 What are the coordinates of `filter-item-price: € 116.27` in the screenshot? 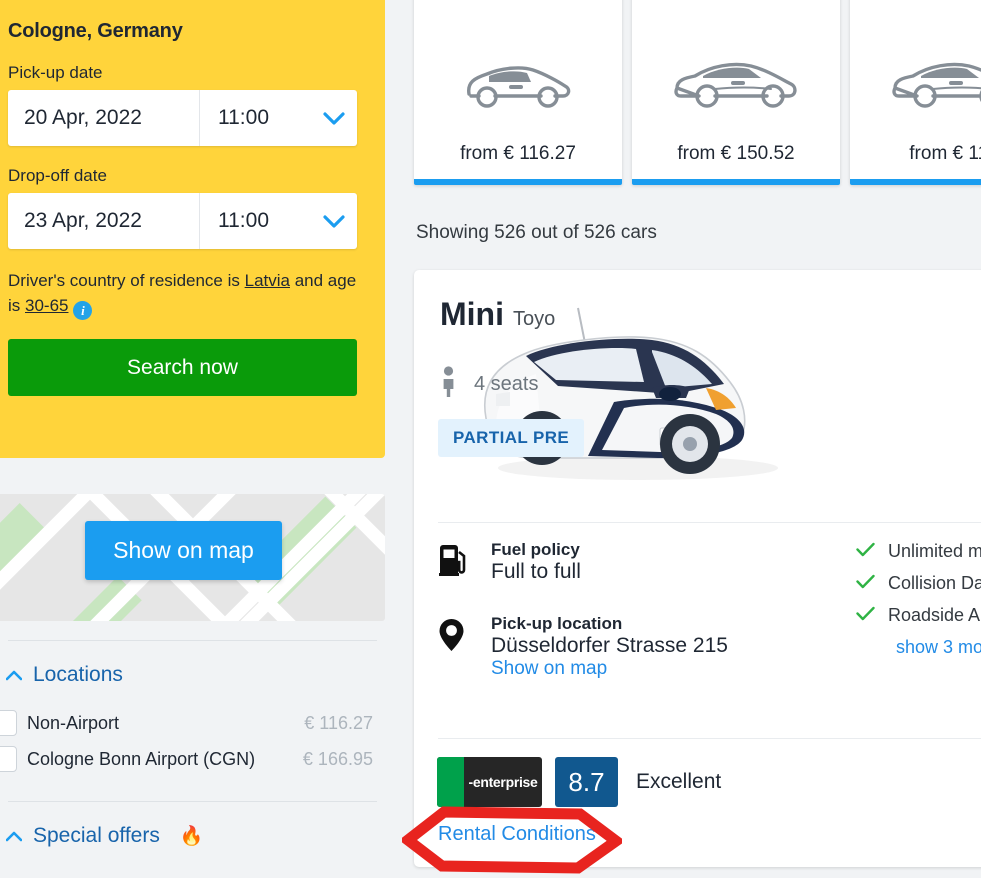 It's located at (338, 722).